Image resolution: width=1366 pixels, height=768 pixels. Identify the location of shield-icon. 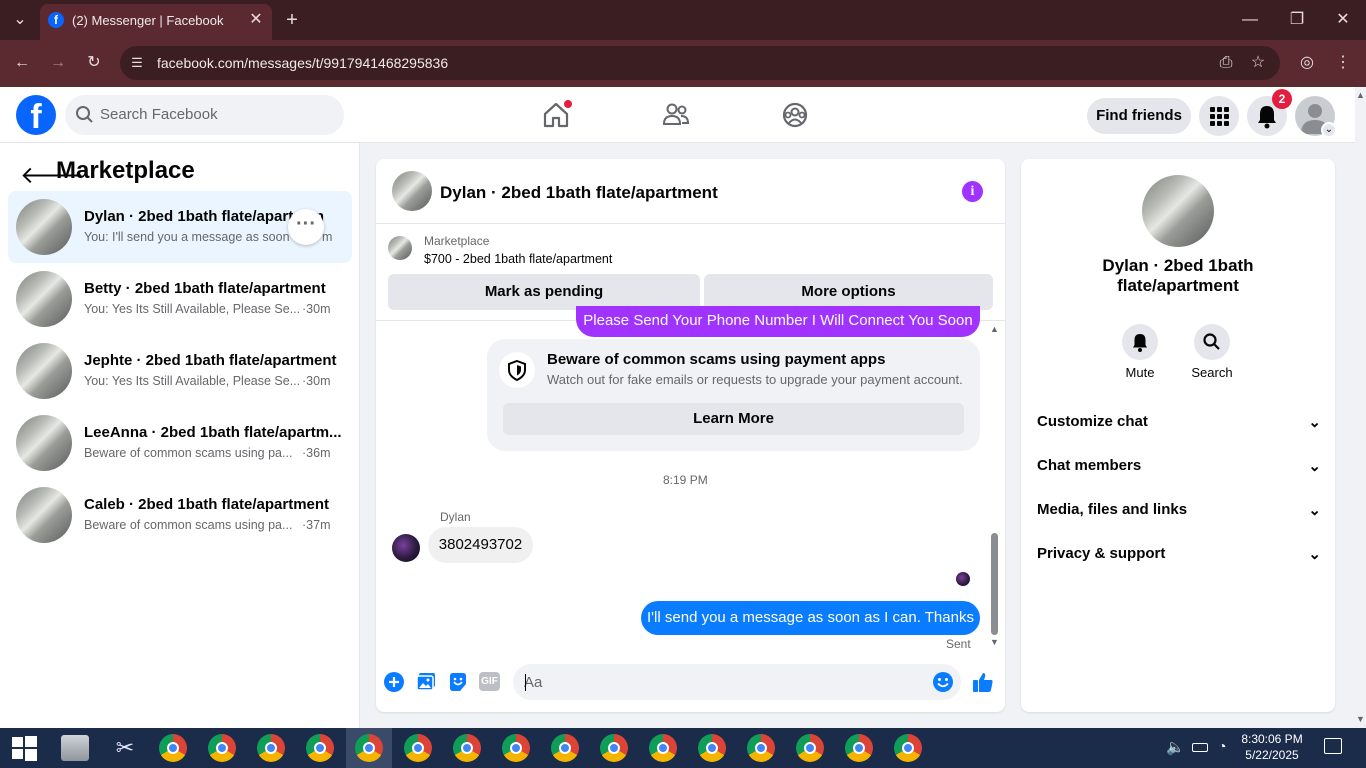
(517, 370).